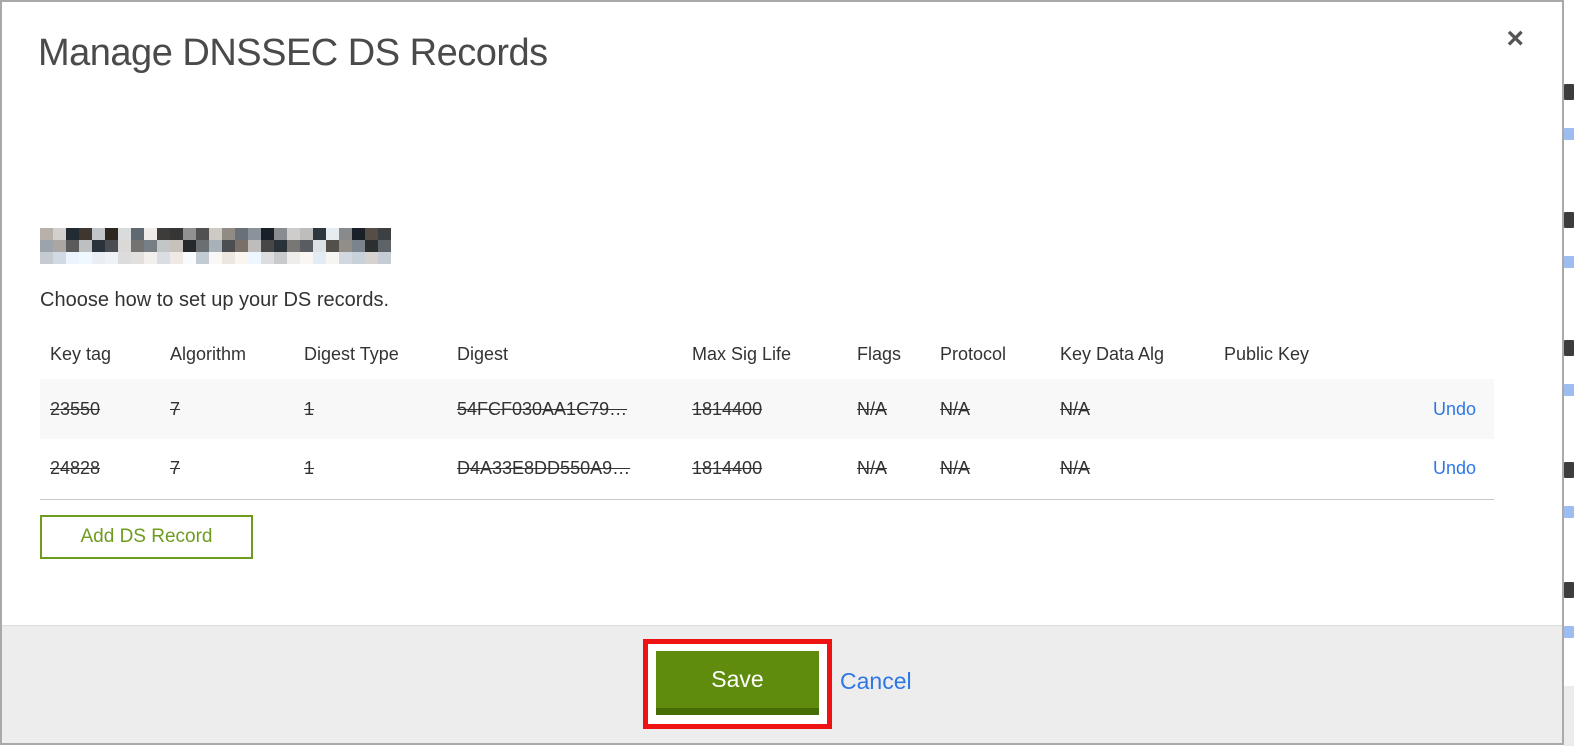 Image resolution: width=1574 pixels, height=746 pixels. Describe the element at coordinates (1569, 716) in the screenshot. I see `background-footer-sliver` at that location.